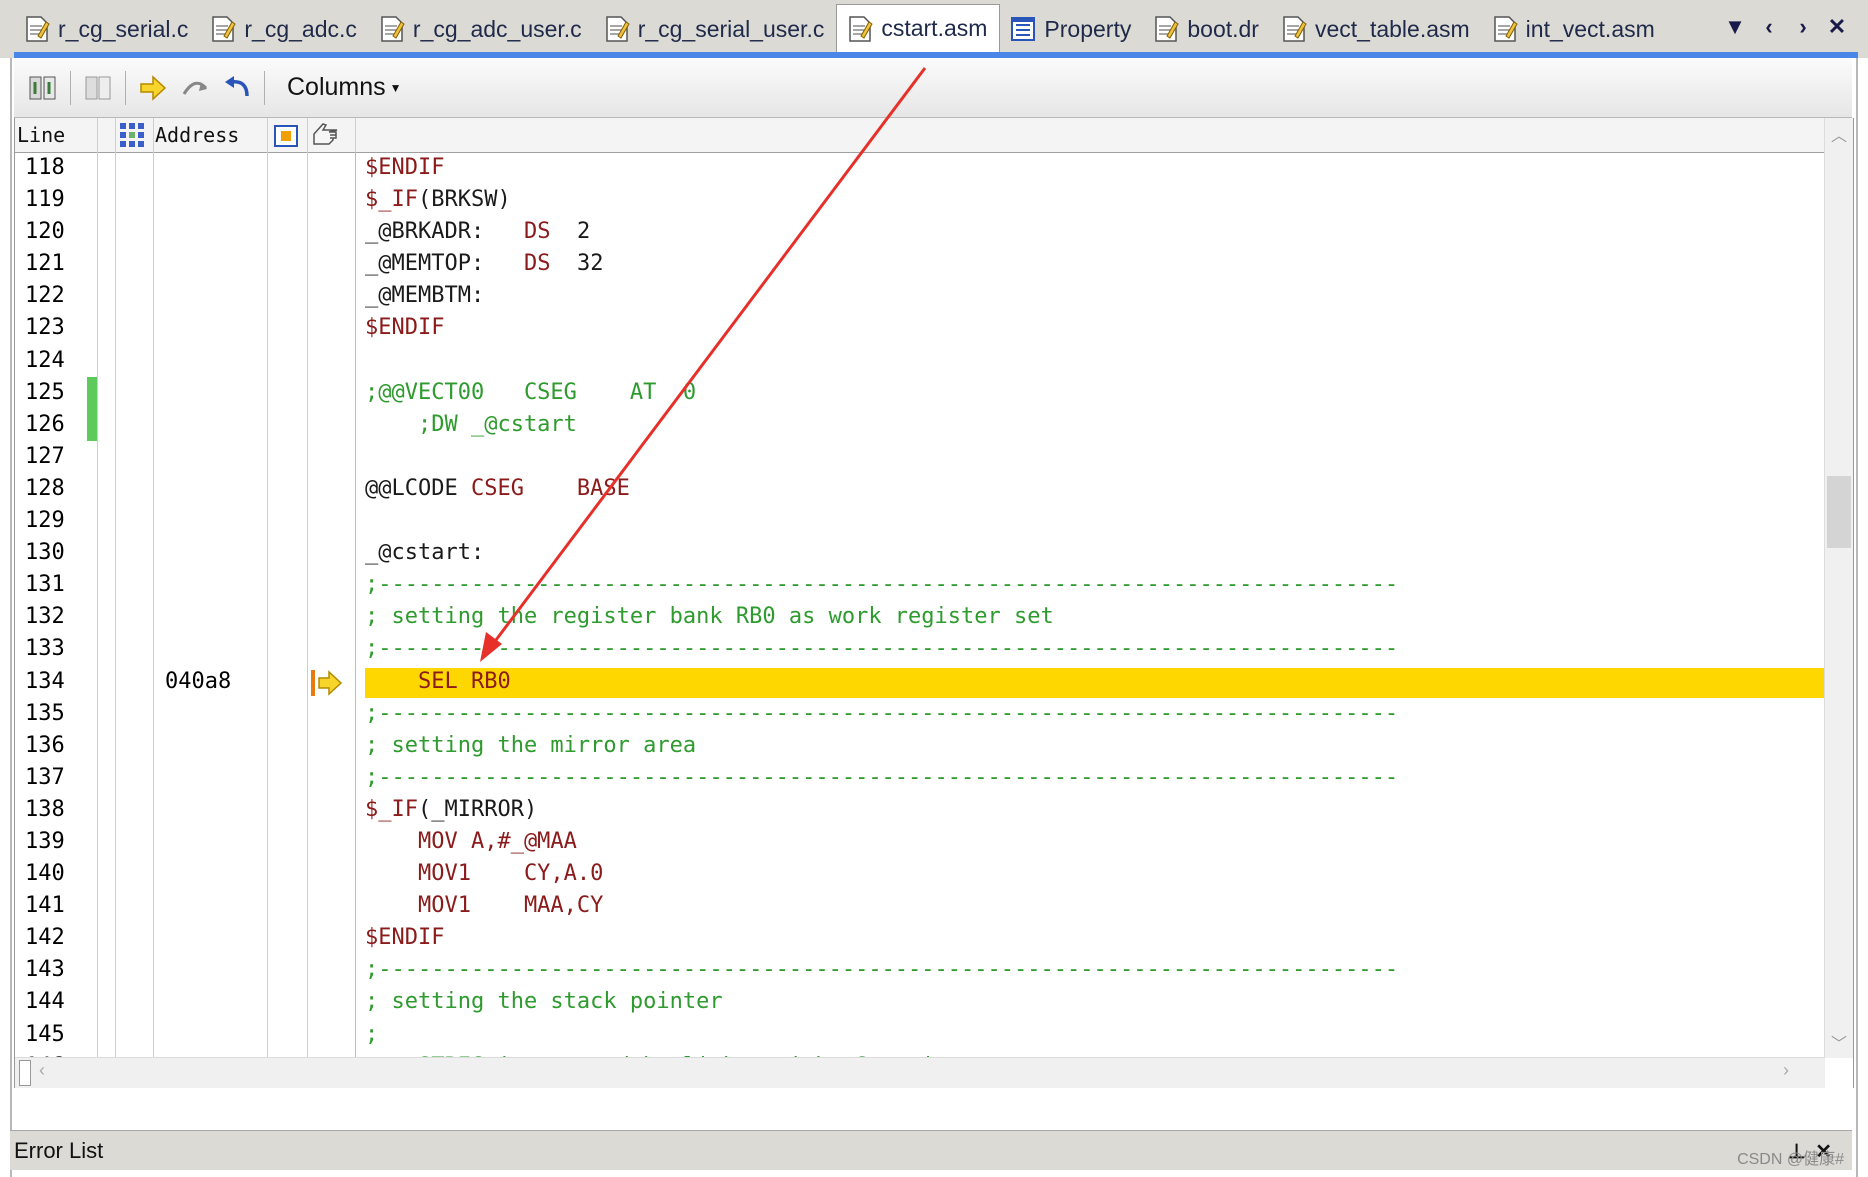  I want to click on step-over-icon, so click(195, 88).